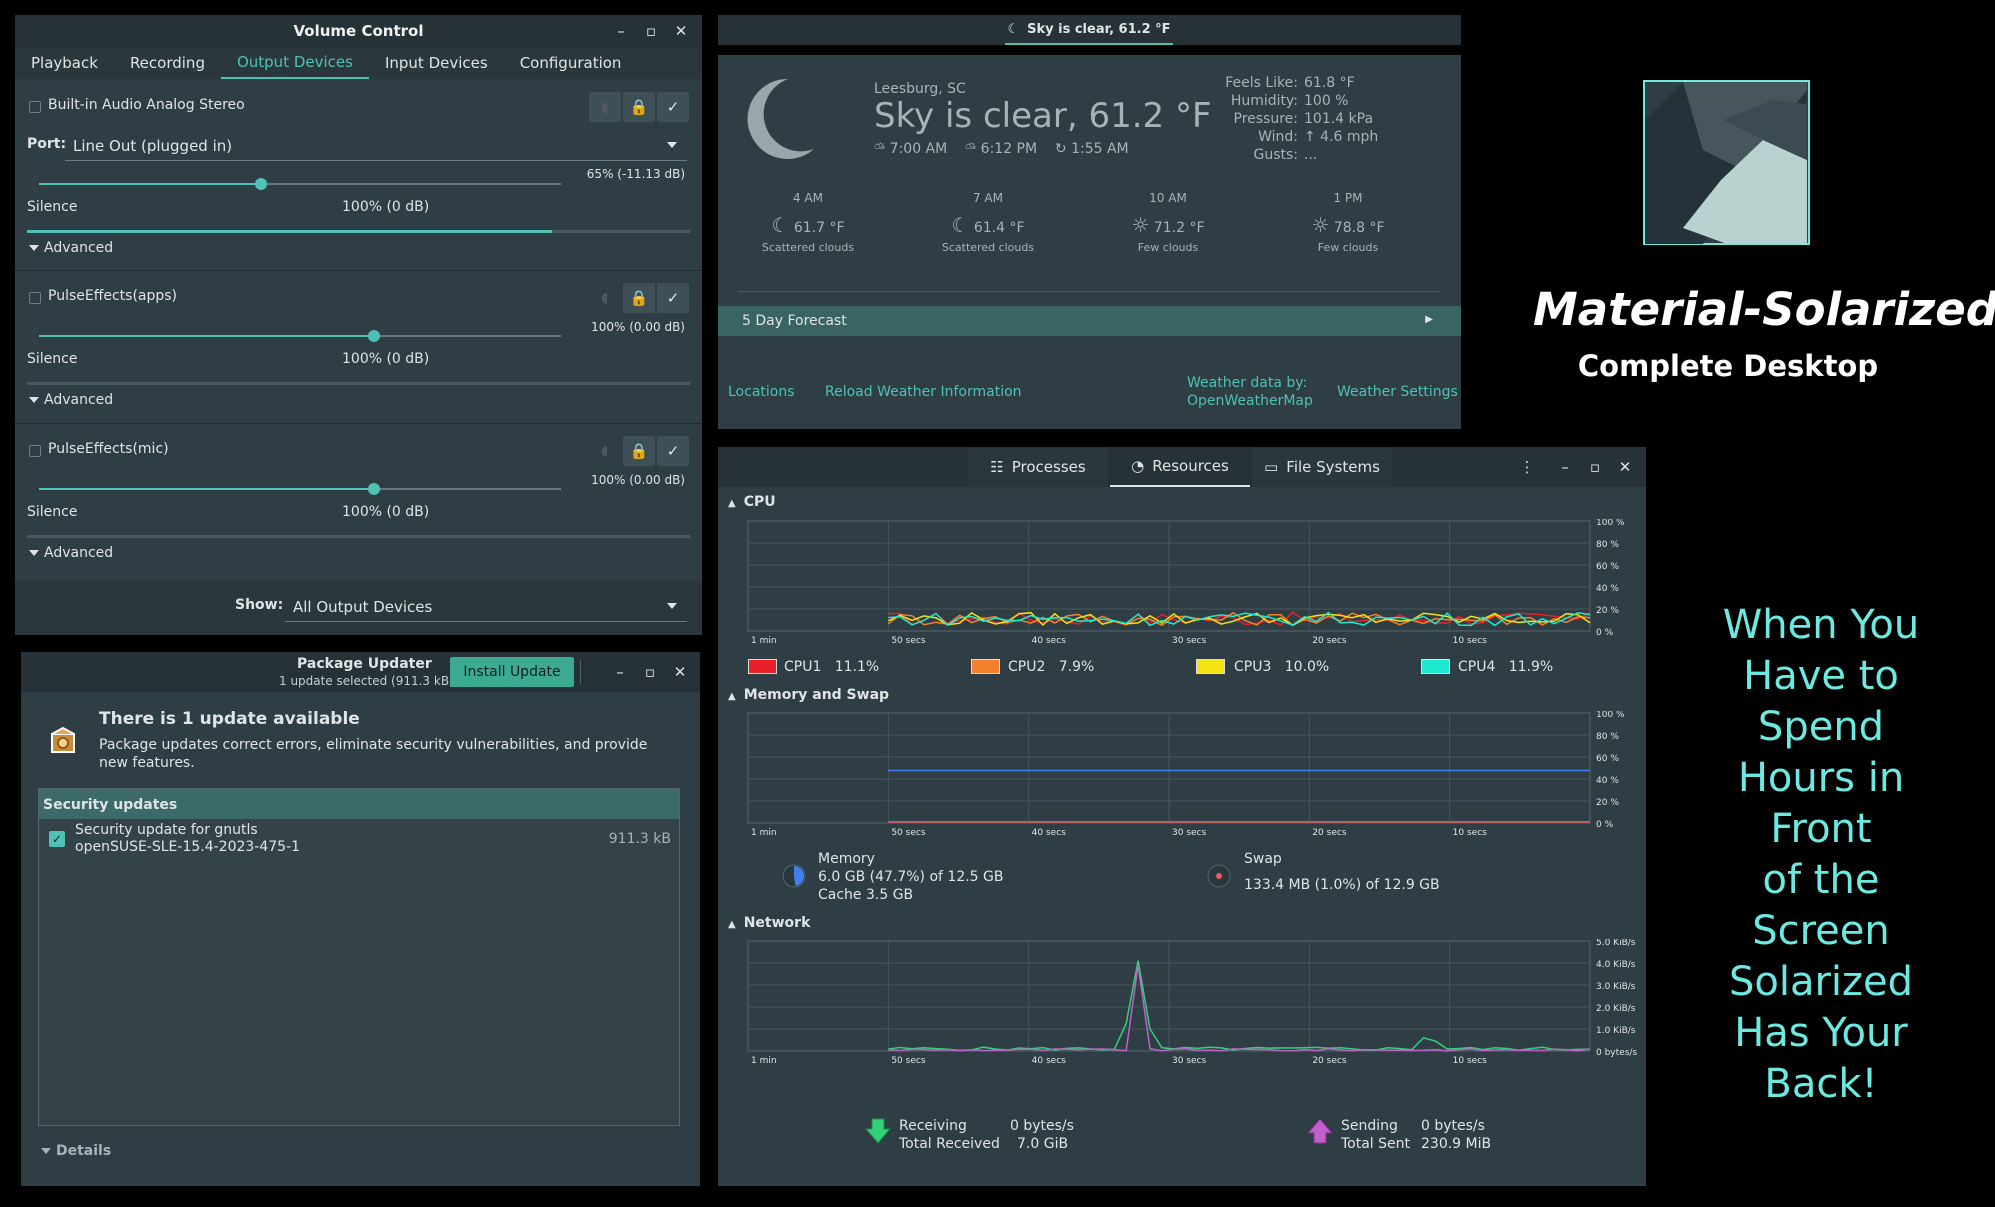 This screenshot has height=1207, width=1995. I want to click on volume-level: 100% (0.00 dB), so click(638, 327).